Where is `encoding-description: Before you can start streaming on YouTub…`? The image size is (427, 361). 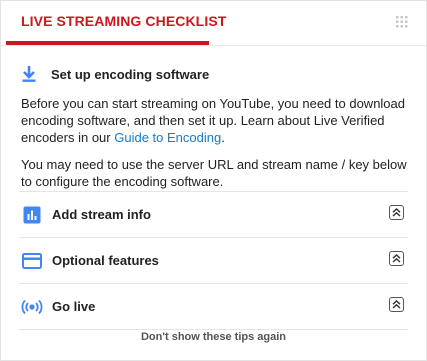 encoding-description: Before you can start streaming on YouTub… is located at coordinates (216, 120).